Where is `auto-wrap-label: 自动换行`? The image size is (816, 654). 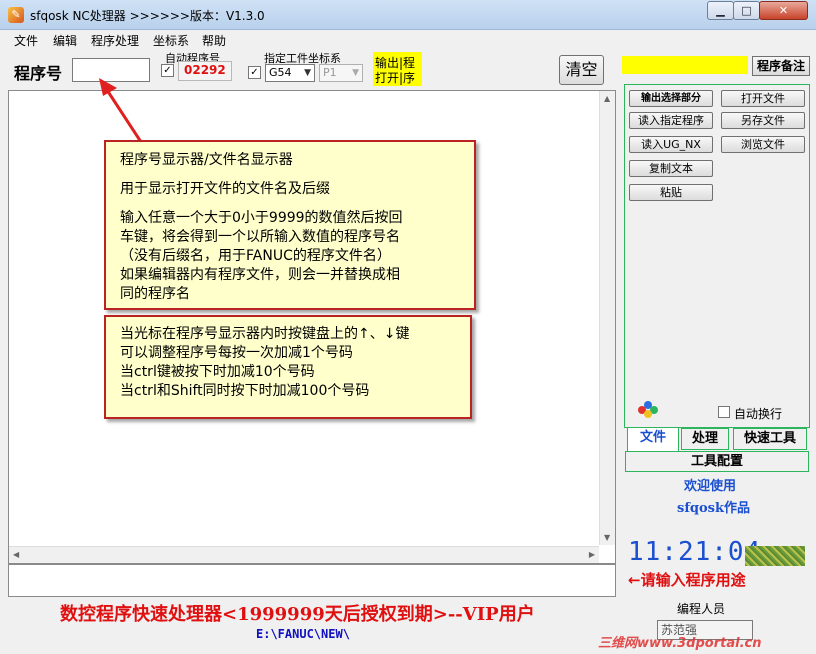
auto-wrap-label: 自动换行 is located at coordinates (758, 414).